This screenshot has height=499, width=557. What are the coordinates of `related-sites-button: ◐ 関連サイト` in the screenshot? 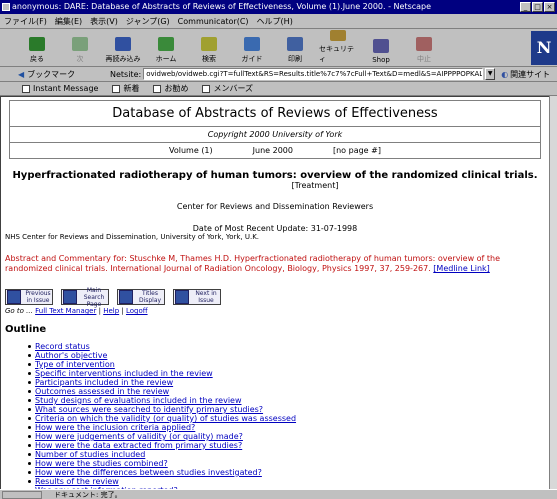 It's located at (525, 74).